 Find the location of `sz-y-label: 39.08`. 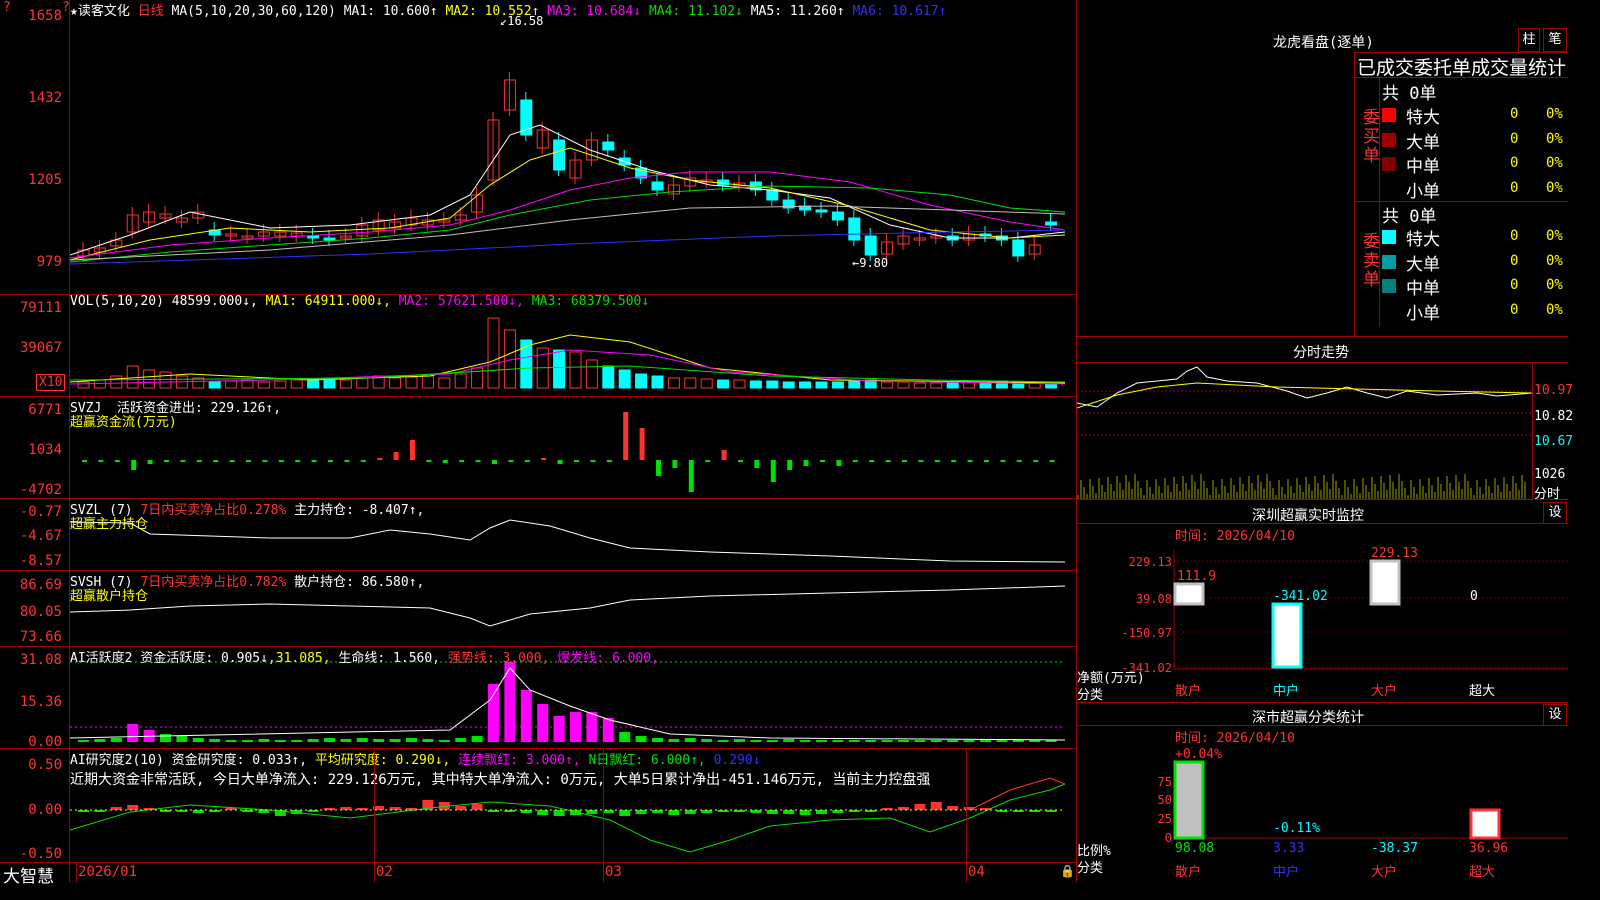

sz-y-label: 39.08 is located at coordinates (1154, 599).